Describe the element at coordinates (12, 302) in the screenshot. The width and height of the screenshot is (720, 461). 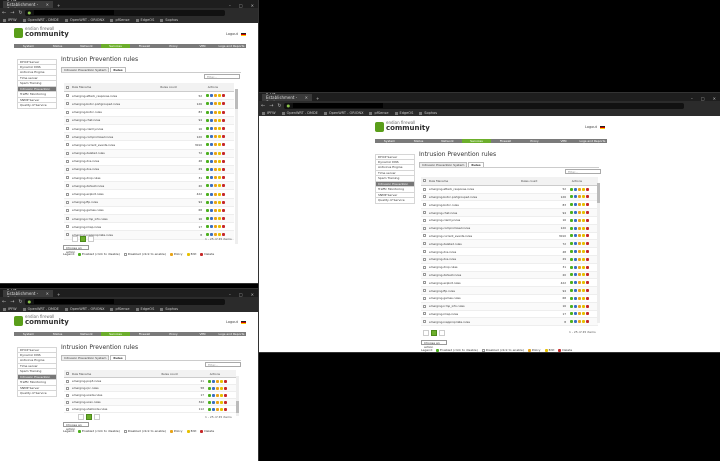
I see `forward-icon: →` at that location.